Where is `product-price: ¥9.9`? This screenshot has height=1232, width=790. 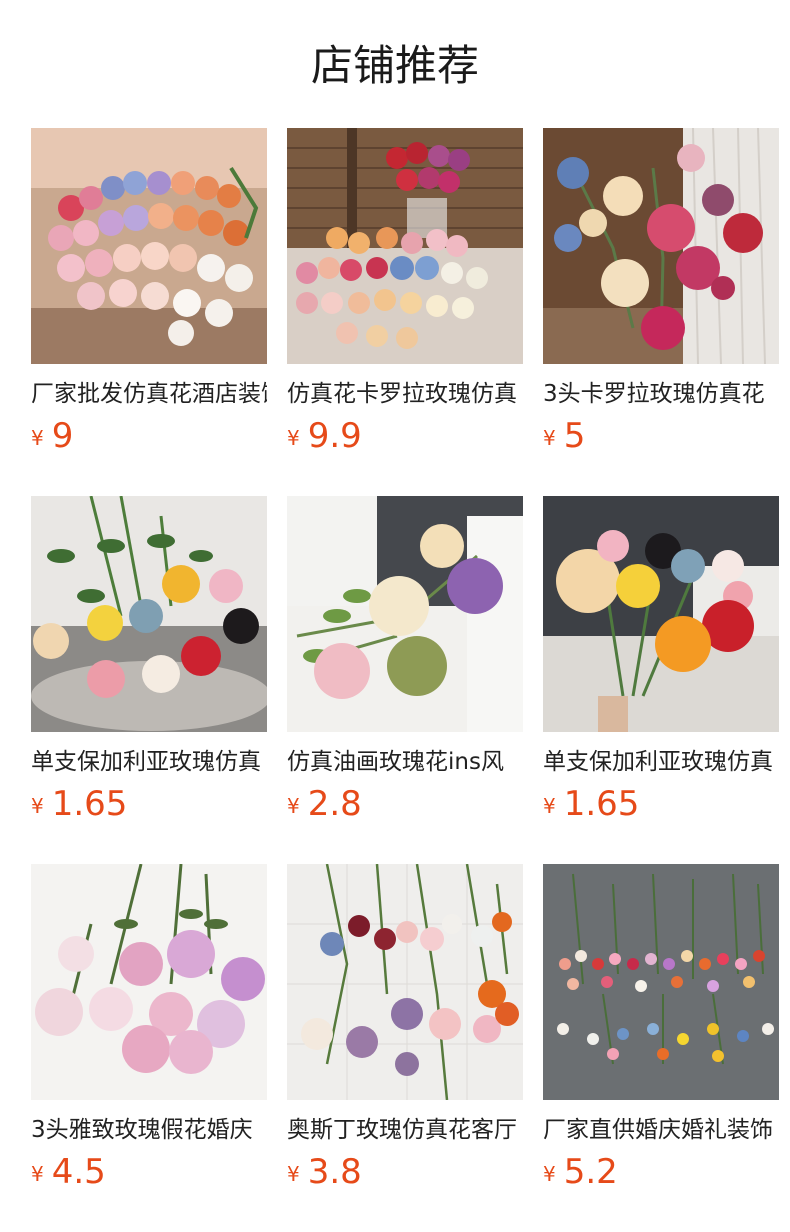 product-price: ¥9.9 is located at coordinates (405, 439).